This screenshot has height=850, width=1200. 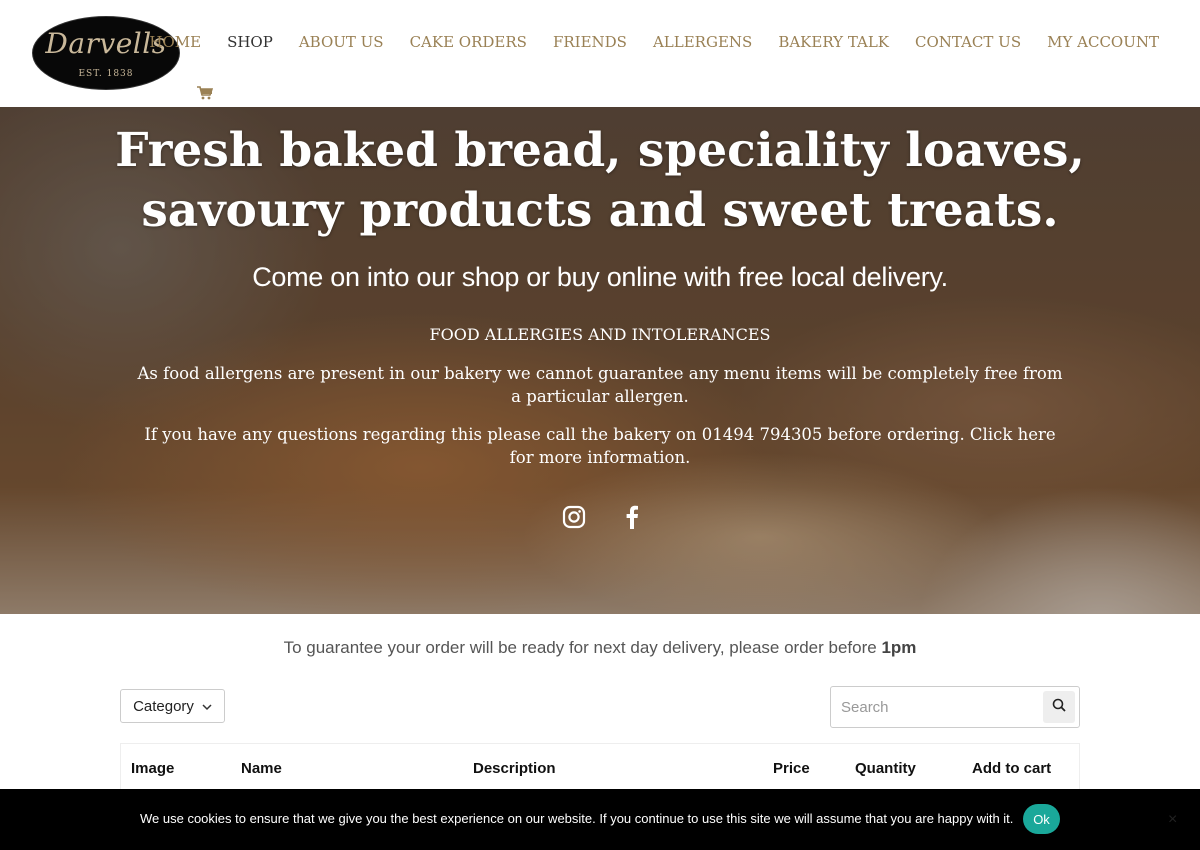 I want to click on social-links, so click(x=603, y=517).